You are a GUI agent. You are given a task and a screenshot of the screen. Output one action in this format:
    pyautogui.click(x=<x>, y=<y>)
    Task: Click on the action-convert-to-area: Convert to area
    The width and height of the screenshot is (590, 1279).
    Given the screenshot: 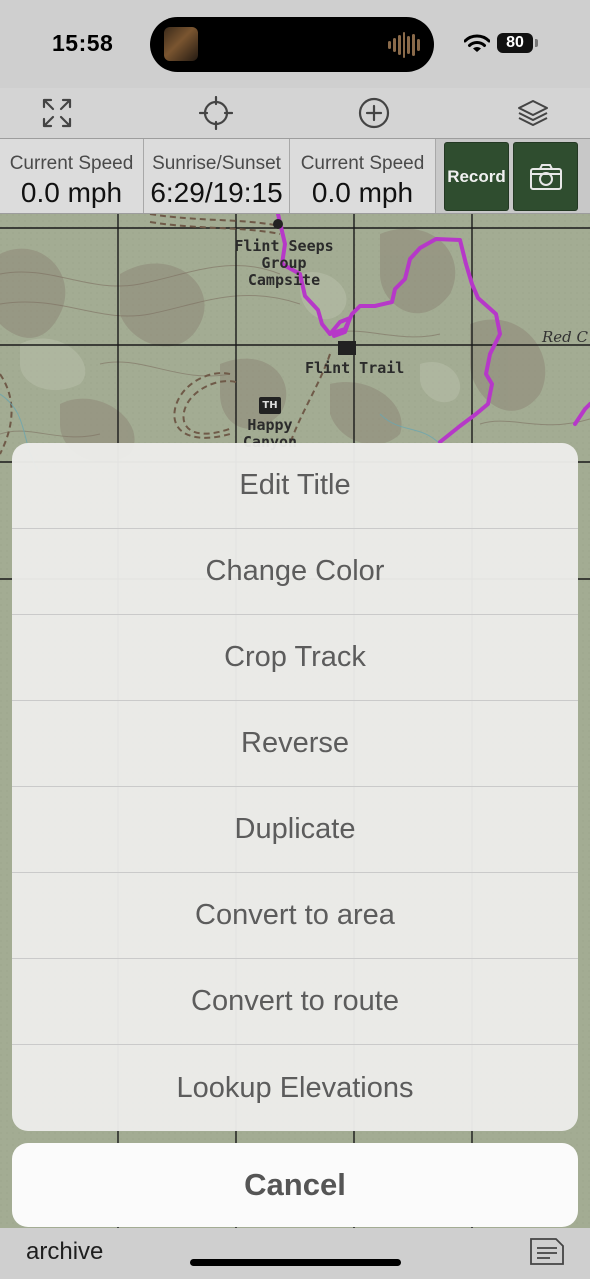 What is the action you would take?
    pyautogui.click(x=295, y=916)
    